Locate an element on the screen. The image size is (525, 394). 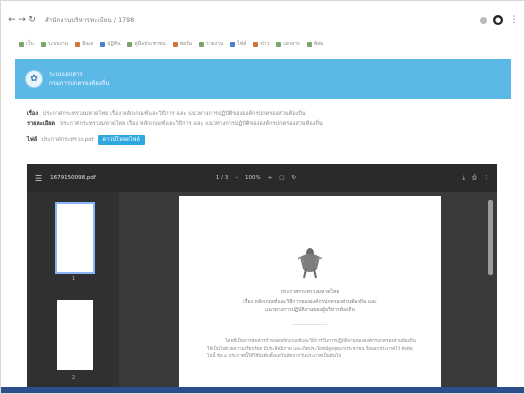
subject-label: เรื่อง is located at coordinates (33, 114).